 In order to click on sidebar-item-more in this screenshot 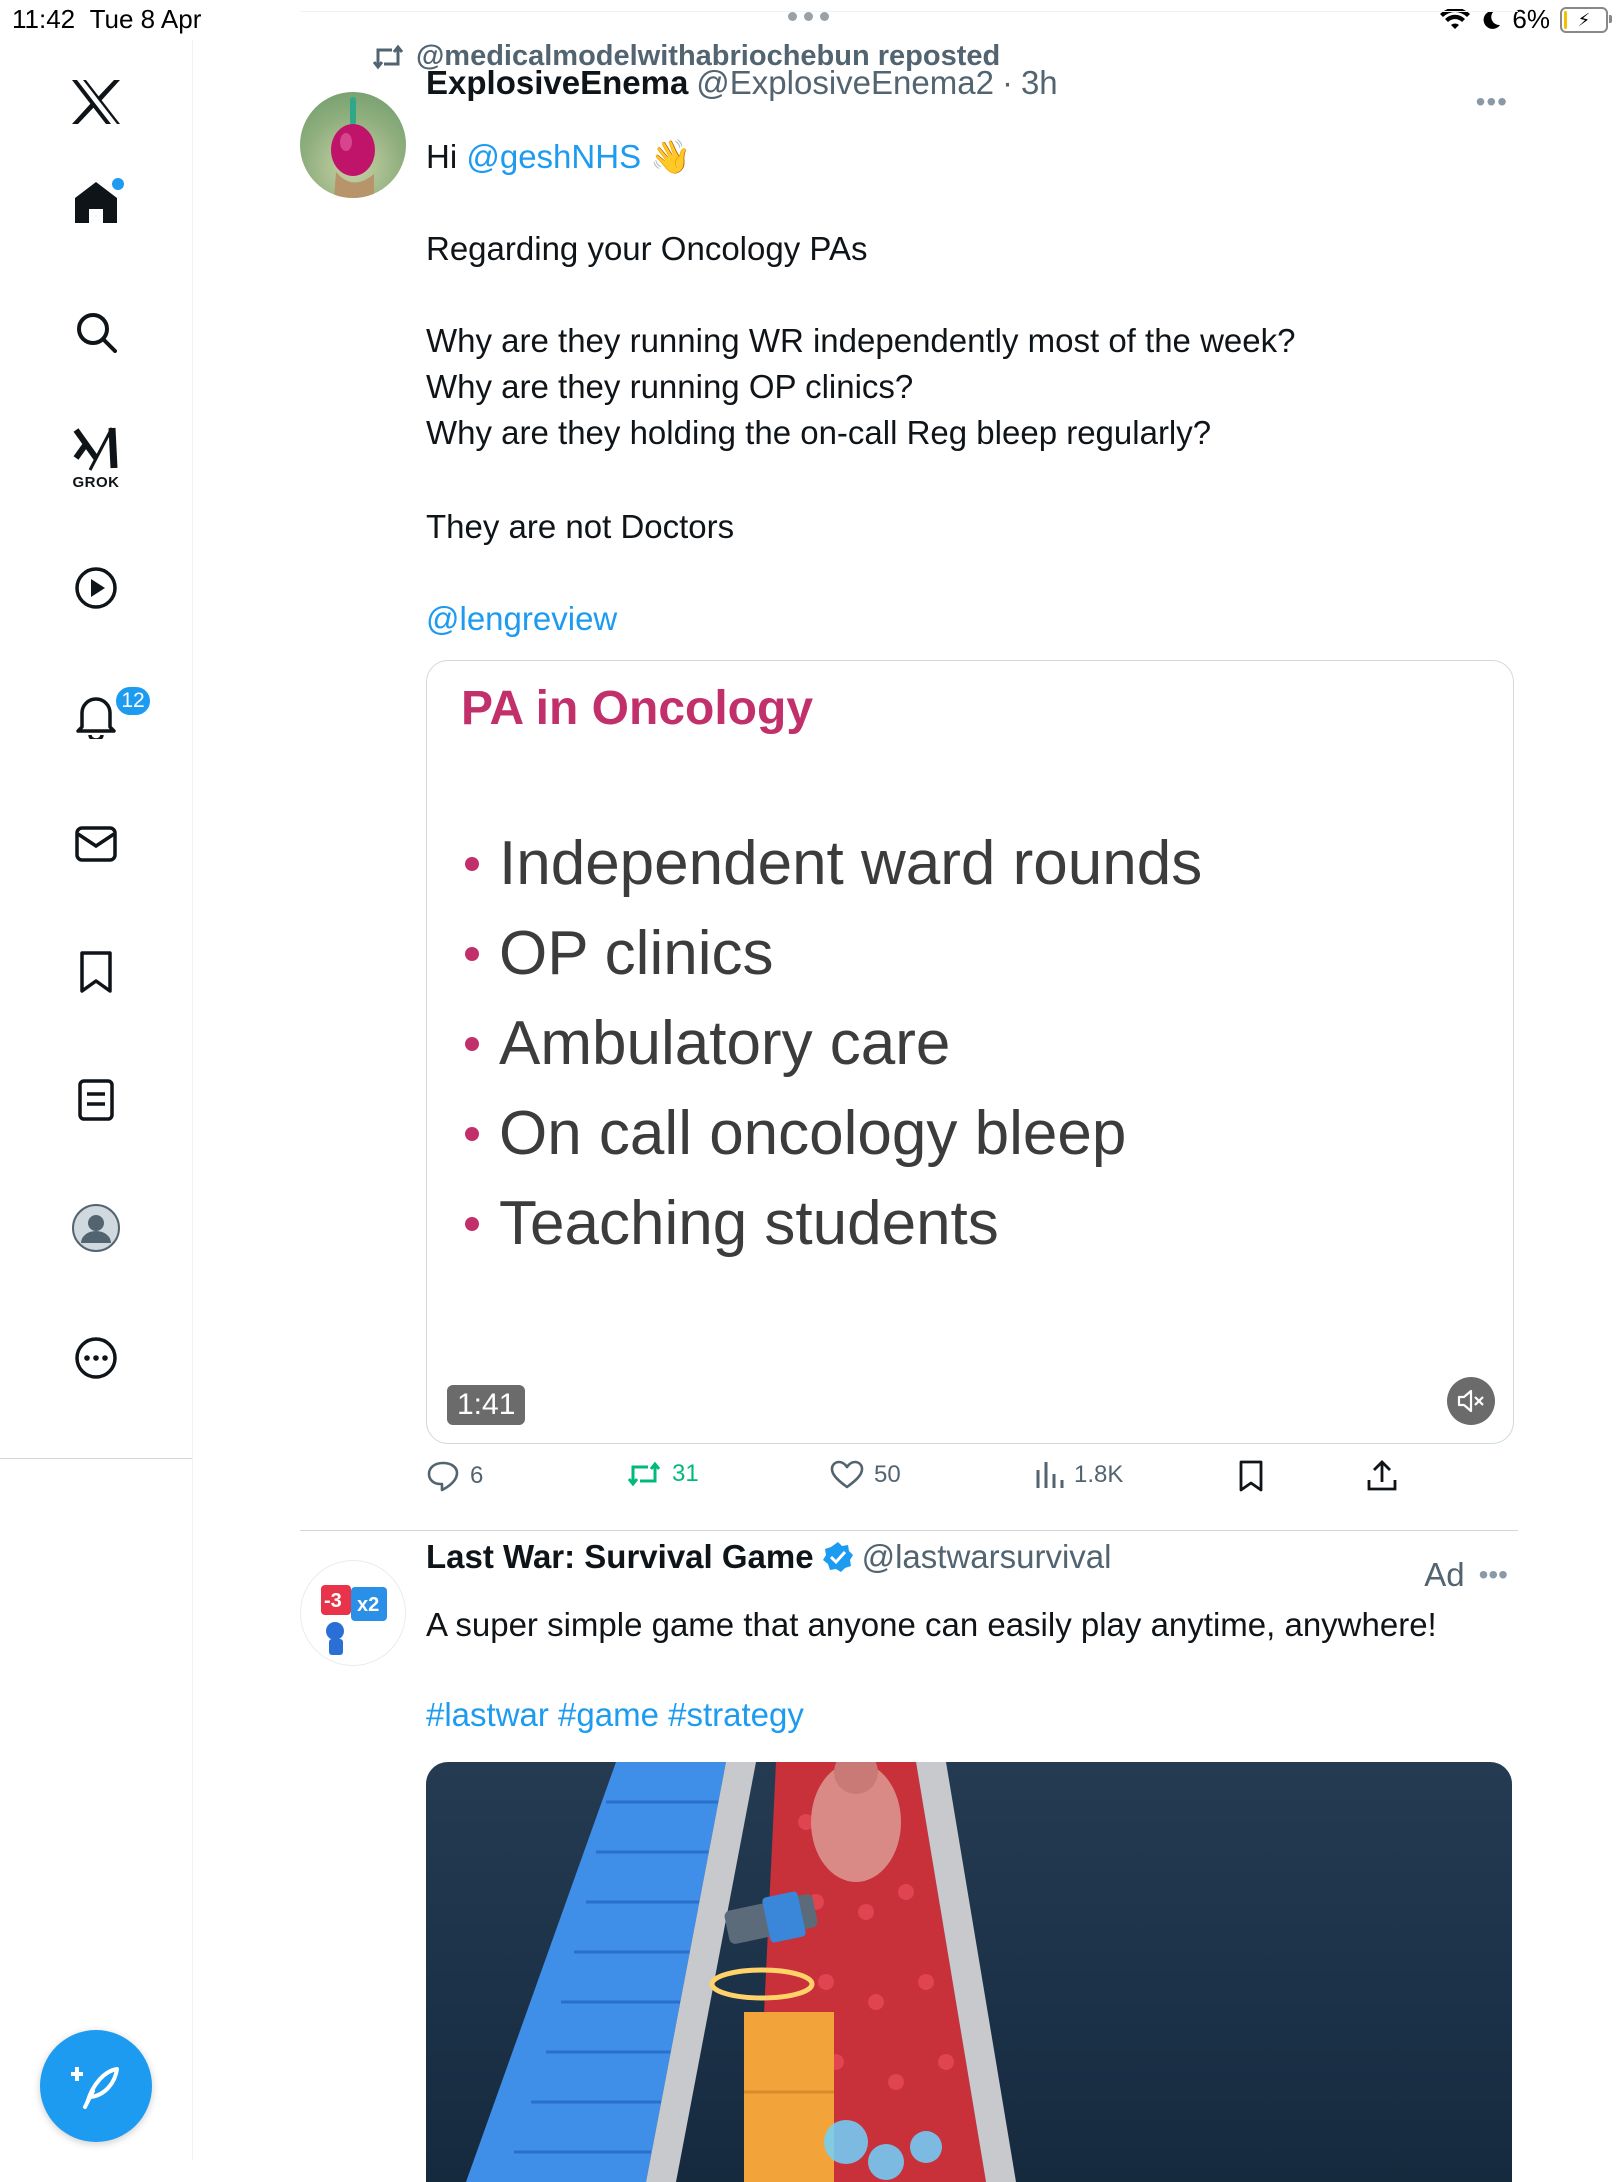, I will do `click(96, 1358)`.